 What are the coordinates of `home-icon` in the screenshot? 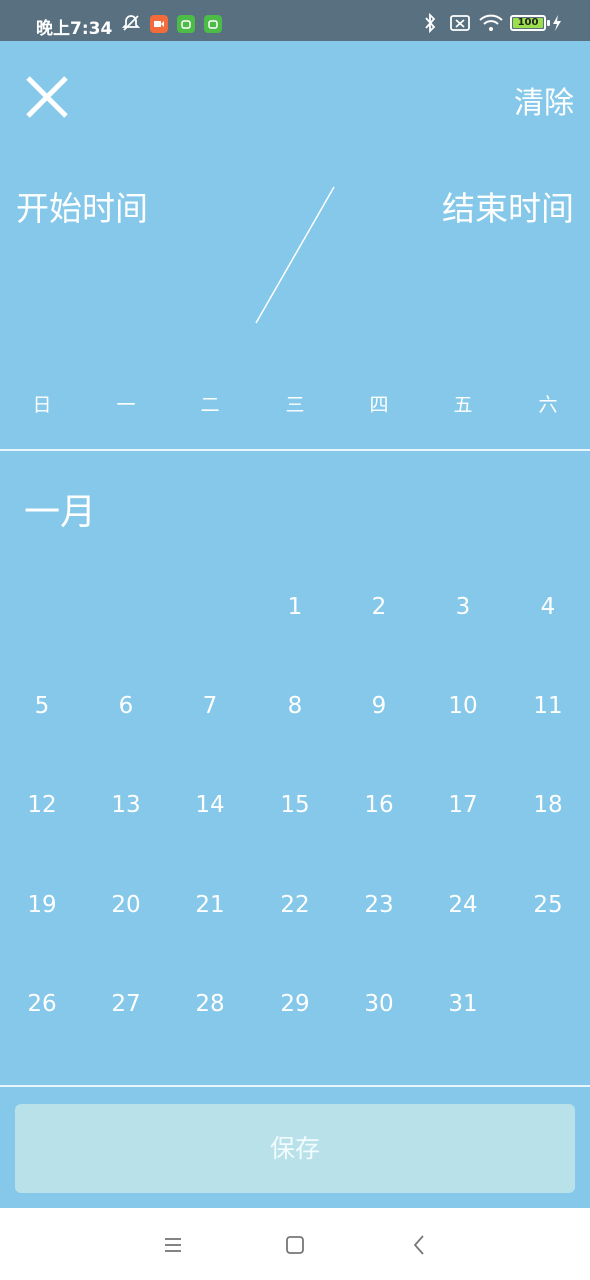 It's located at (295, 1245).